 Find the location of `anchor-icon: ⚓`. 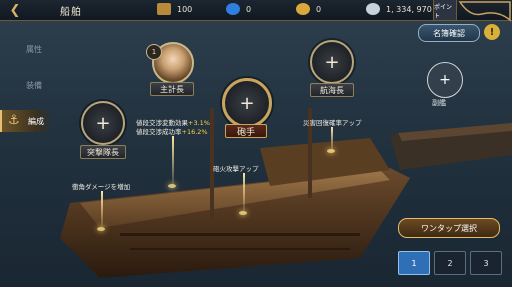

anchor-icon: ⚓ is located at coordinates (14, 120).